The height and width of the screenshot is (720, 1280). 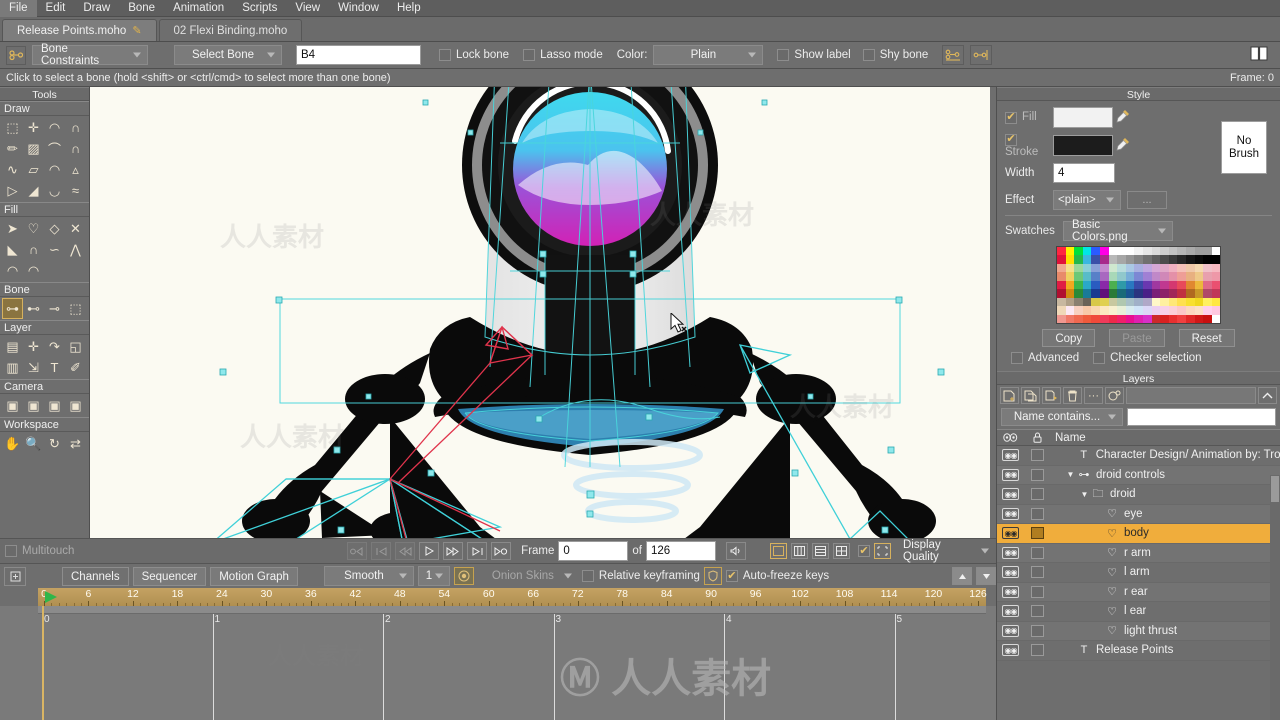 What do you see at coordinates (712, 576) in the screenshot?
I see `shield-icon` at bounding box center [712, 576].